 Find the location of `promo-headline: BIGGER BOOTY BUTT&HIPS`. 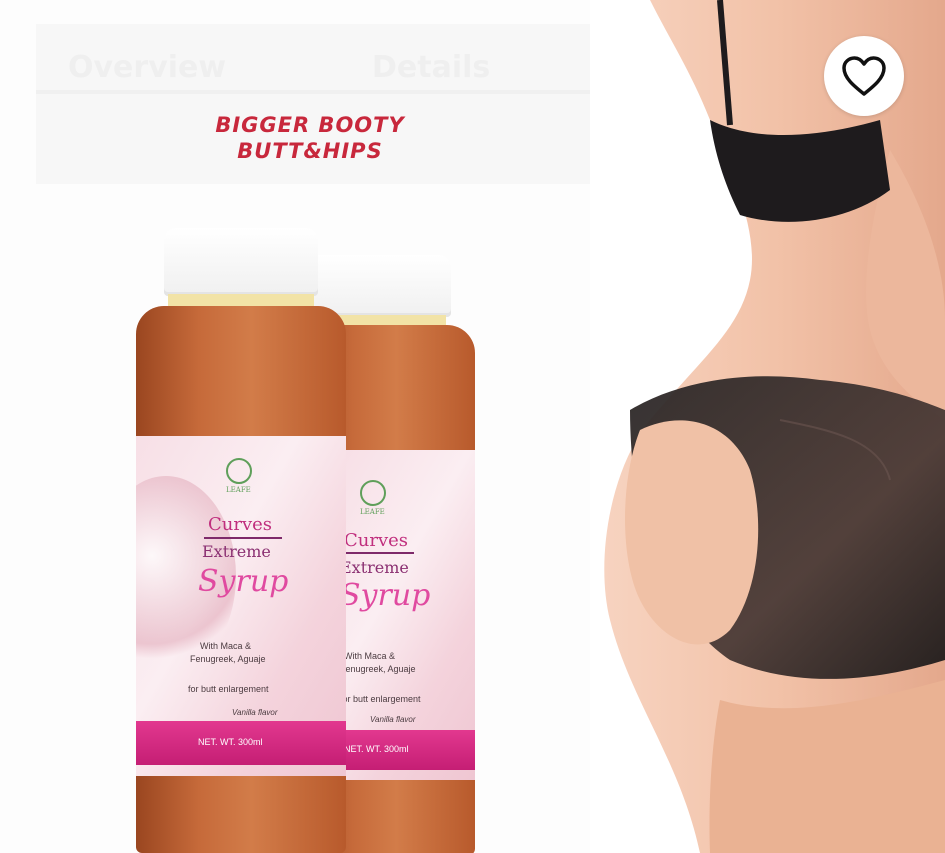

promo-headline: BIGGER BOOTY BUTT&HIPS is located at coordinates (310, 138).